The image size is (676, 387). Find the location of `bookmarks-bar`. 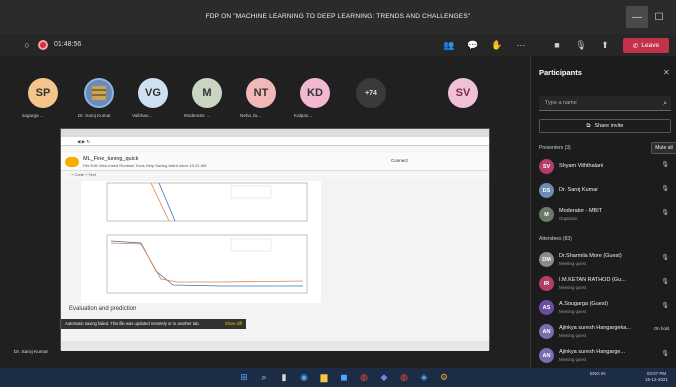

bookmarks-bar is located at coordinates (275, 149).